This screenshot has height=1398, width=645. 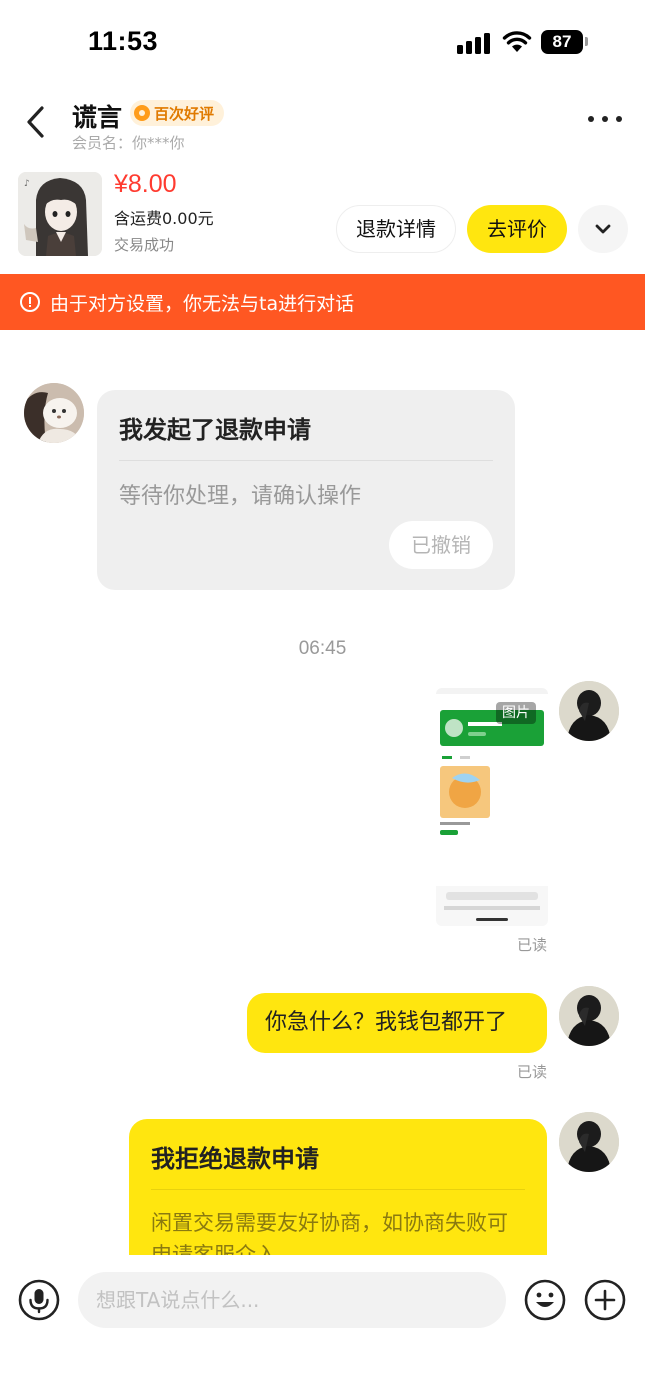 I want to click on refund-detail-button: 退款详情, so click(x=396, y=229).